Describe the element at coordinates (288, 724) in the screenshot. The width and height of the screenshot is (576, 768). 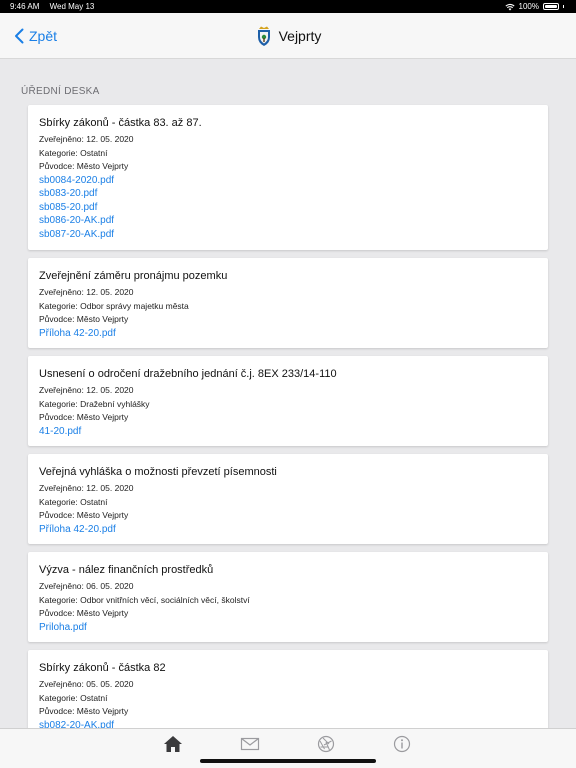
I see `attachment-link: sb082-20-AK.pdf` at that location.